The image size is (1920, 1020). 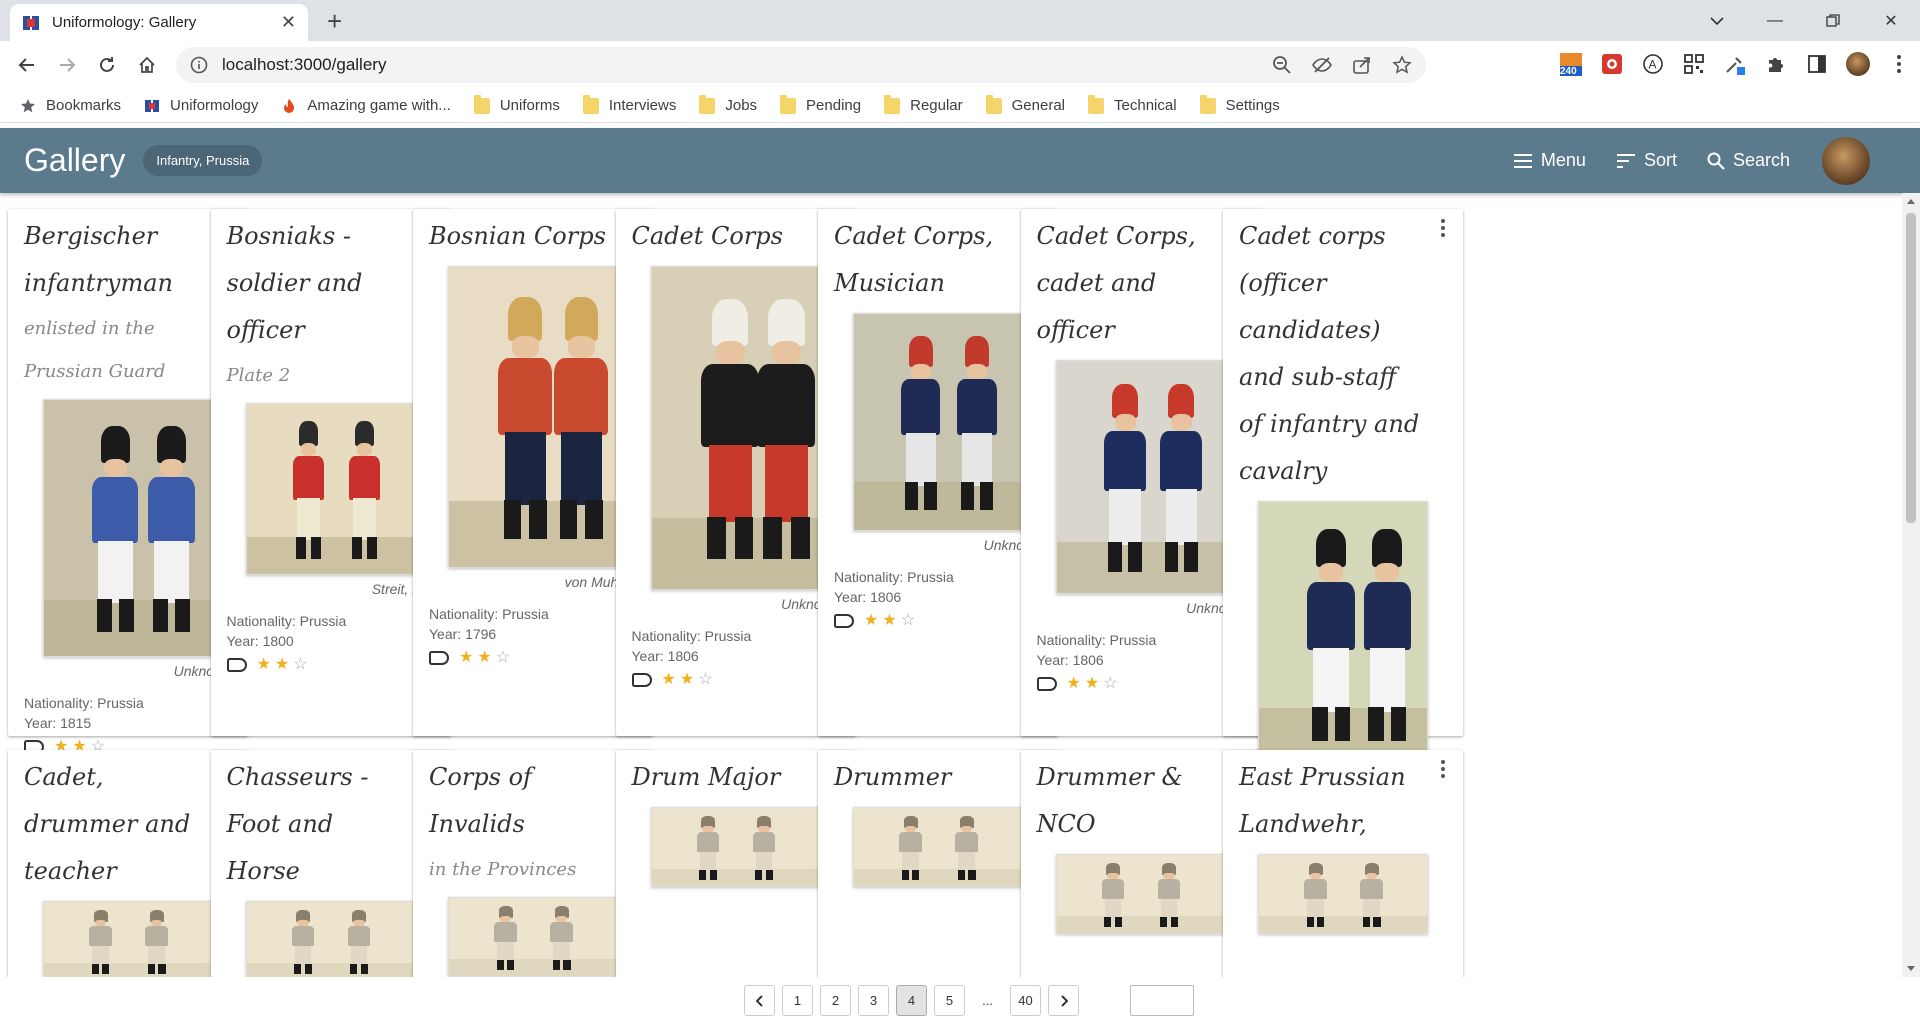 What do you see at coordinates (1911, 585) in the screenshot?
I see `page-scrollbar` at bounding box center [1911, 585].